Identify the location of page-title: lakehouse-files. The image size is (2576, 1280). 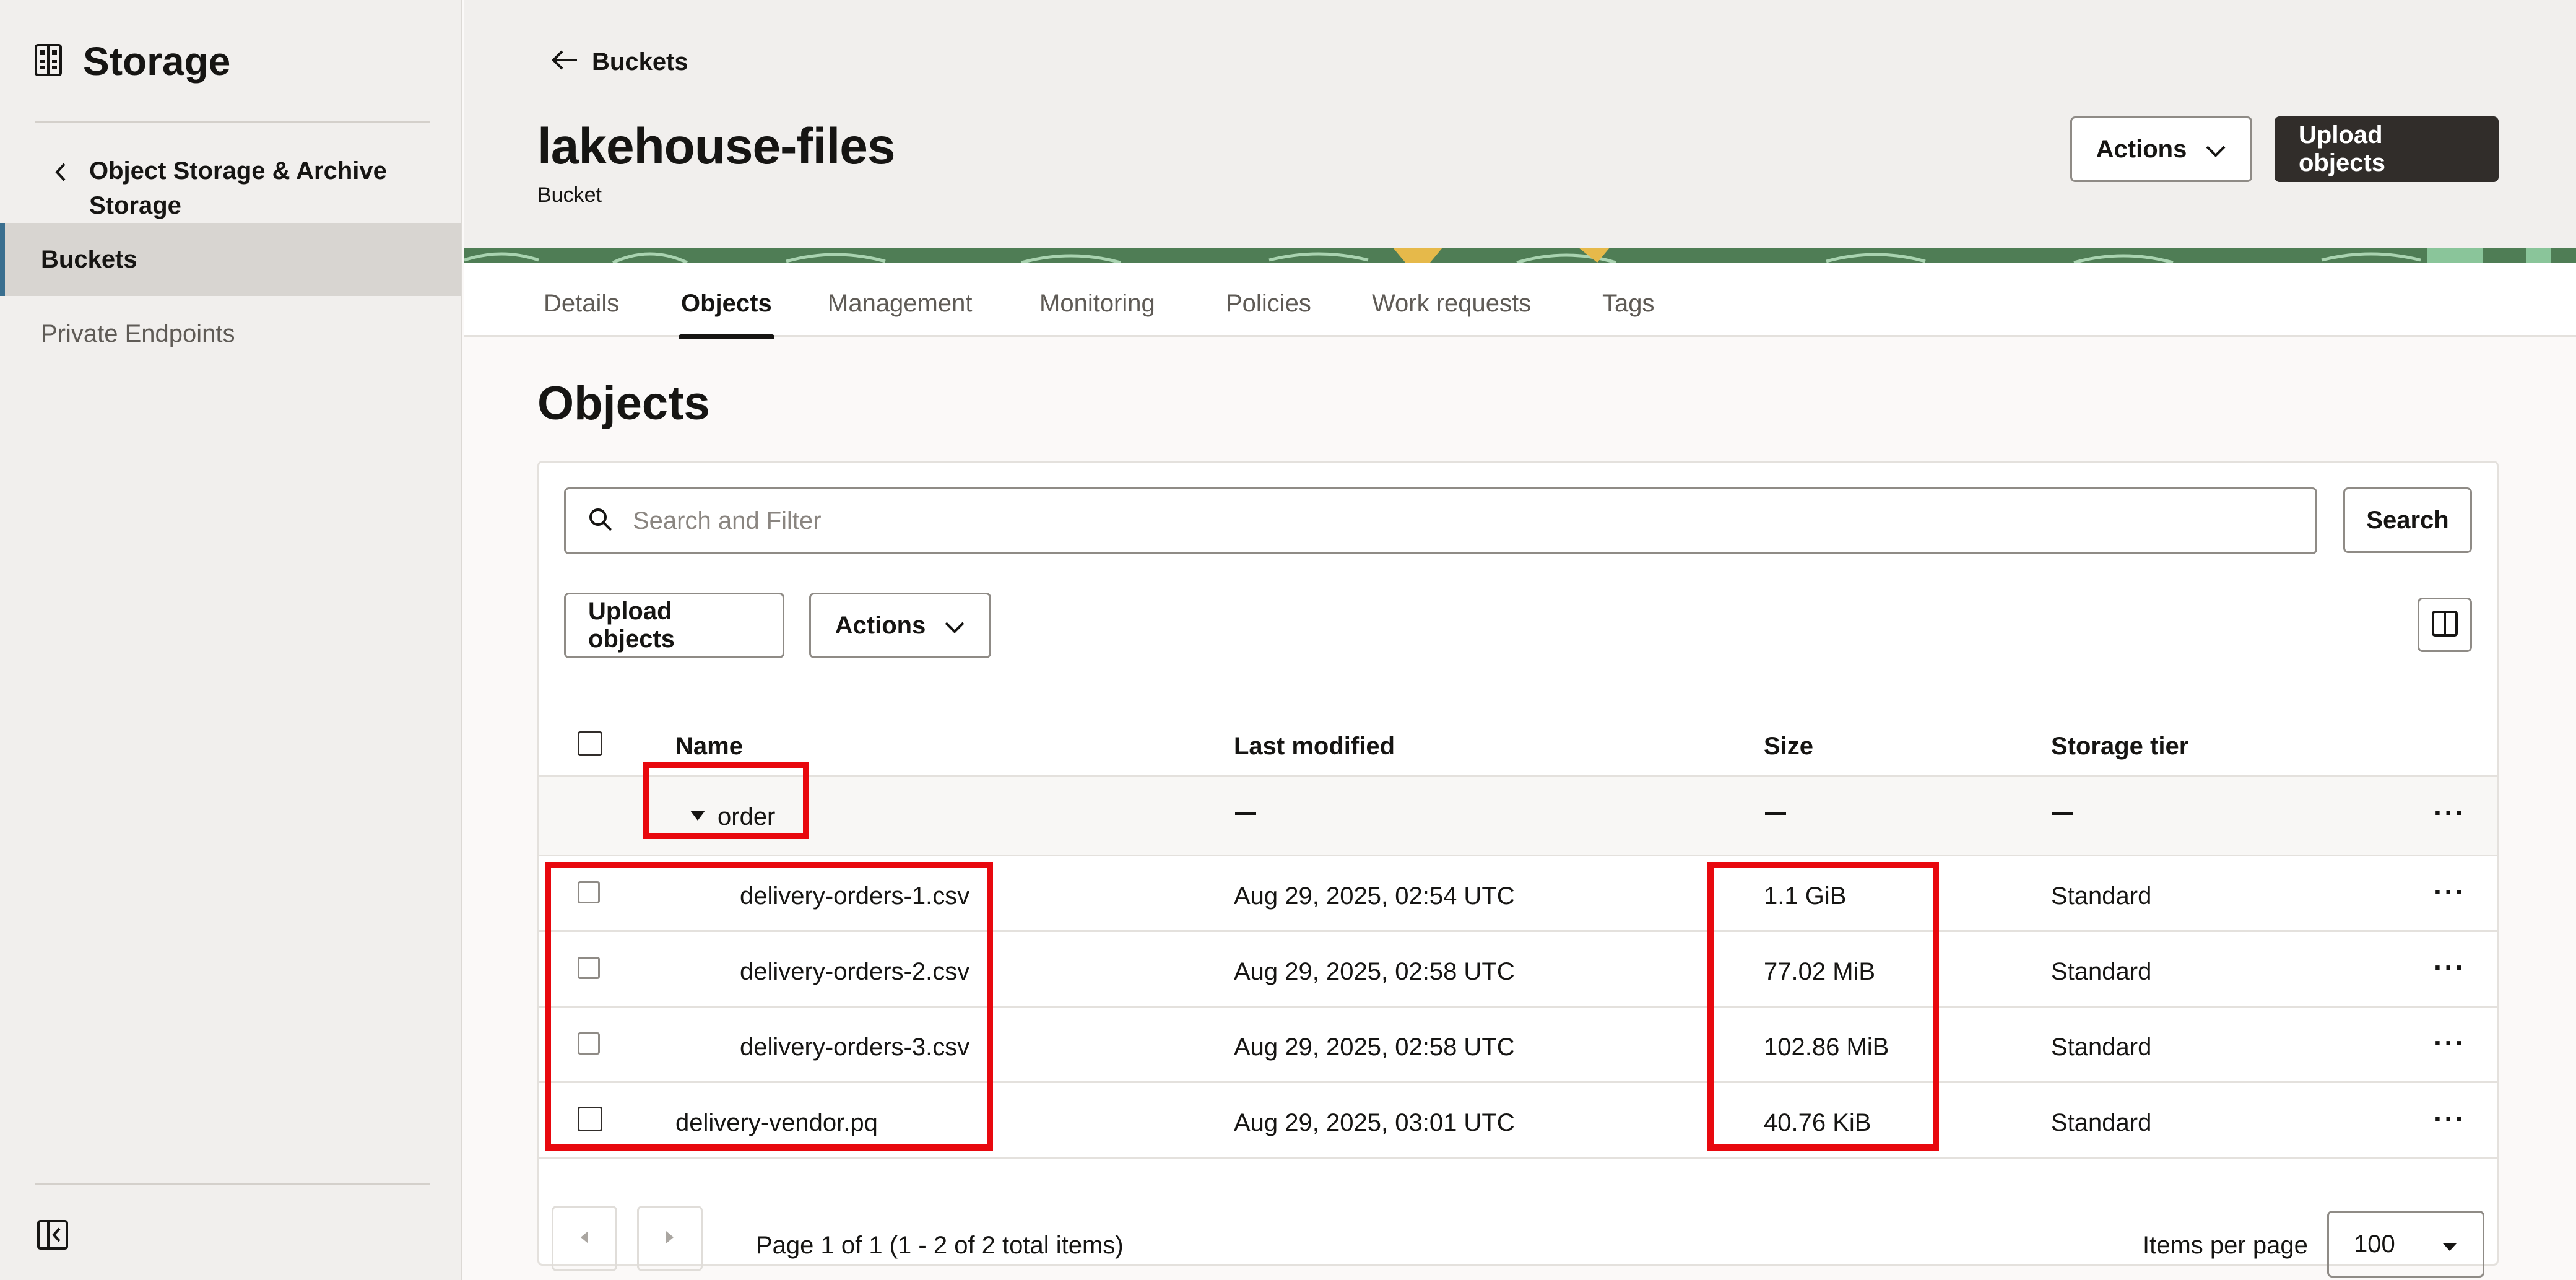
(716, 146).